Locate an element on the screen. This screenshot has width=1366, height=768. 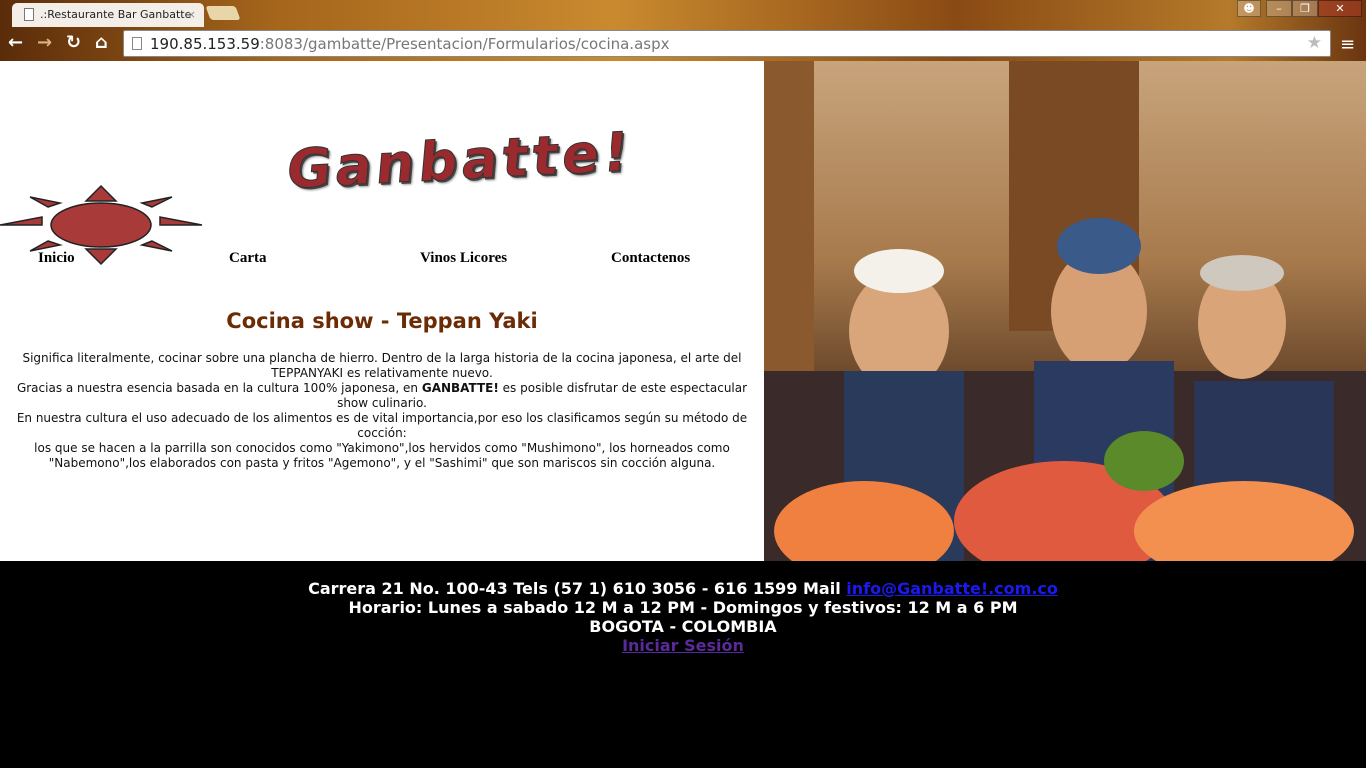
new-tab-button is located at coordinates (223, 13).